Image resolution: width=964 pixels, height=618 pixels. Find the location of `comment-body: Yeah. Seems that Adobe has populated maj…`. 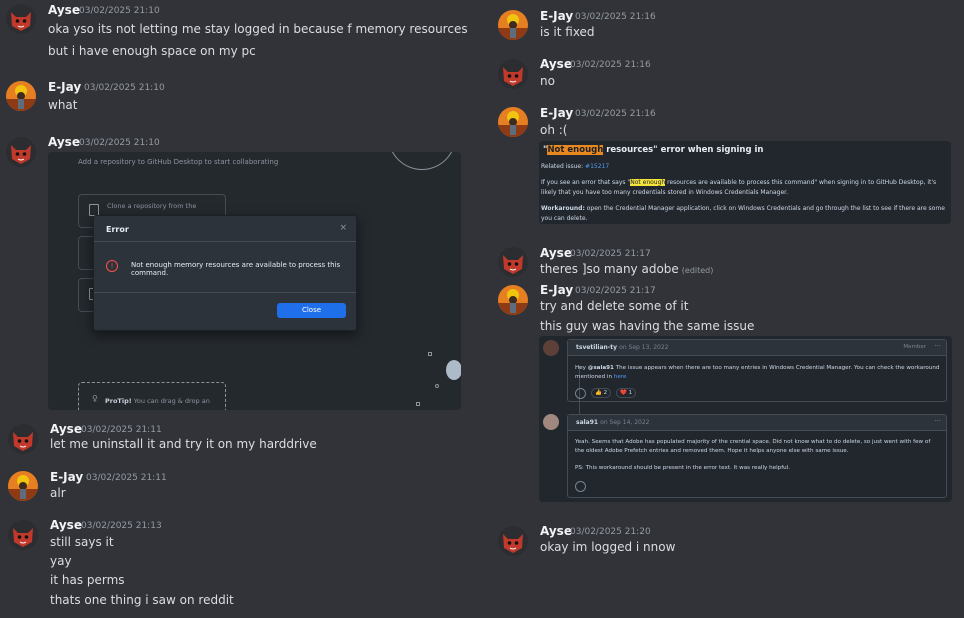

comment-body: Yeah. Seems that Adobe has populated maj… is located at coordinates (753, 446).